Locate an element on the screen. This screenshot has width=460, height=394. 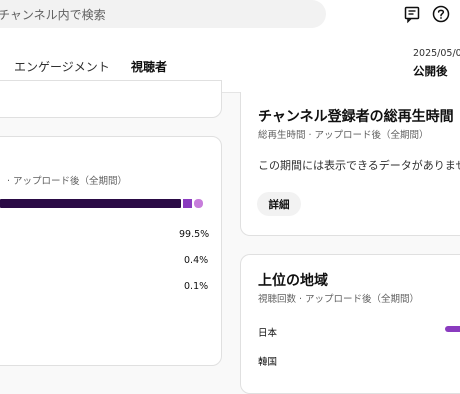
date-range-picker: 2025/05/05 公開後 is located at coordinates (436, 63).